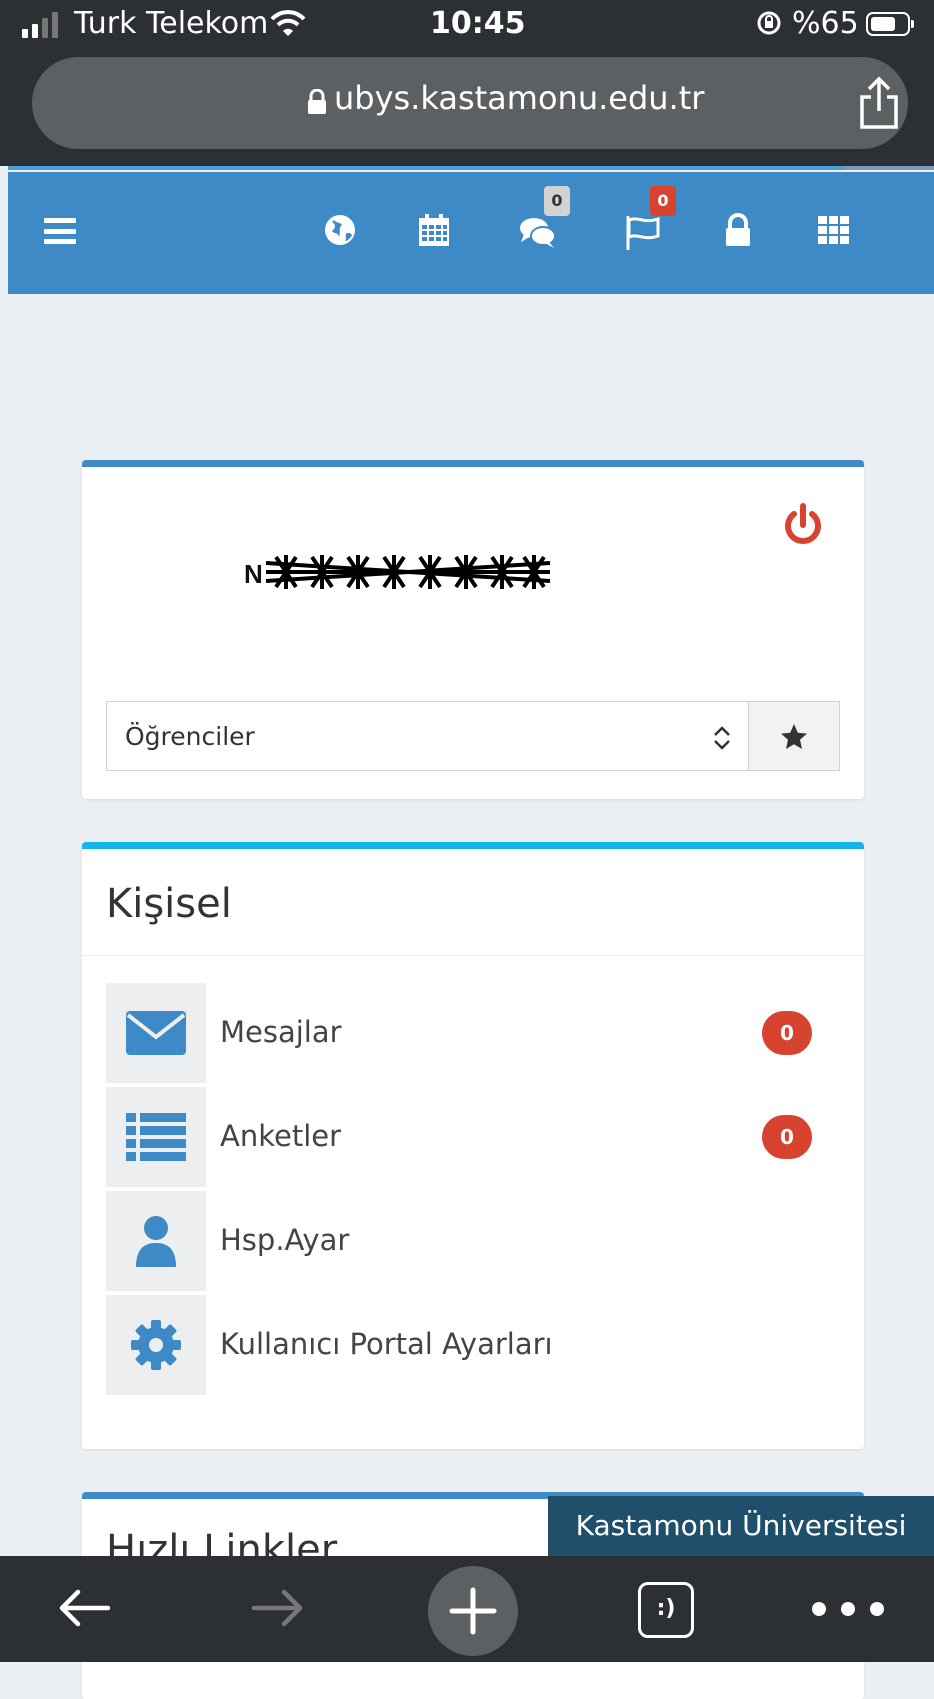 The width and height of the screenshot is (934, 1699). Describe the element at coordinates (466, 1137) in the screenshot. I see `menu-item-anketler: Anketler 0` at that location.